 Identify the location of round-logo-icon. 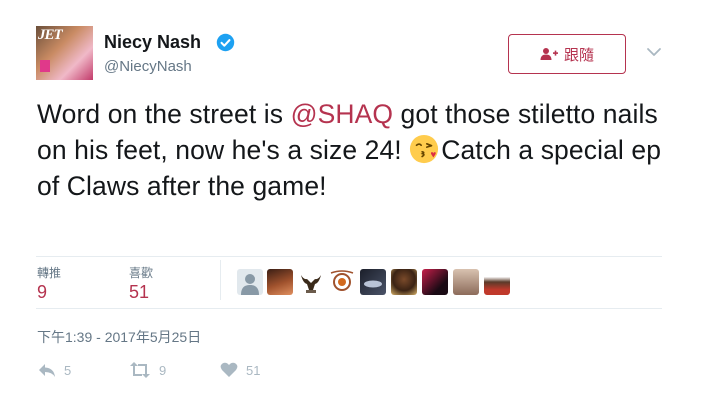
(342, 280).